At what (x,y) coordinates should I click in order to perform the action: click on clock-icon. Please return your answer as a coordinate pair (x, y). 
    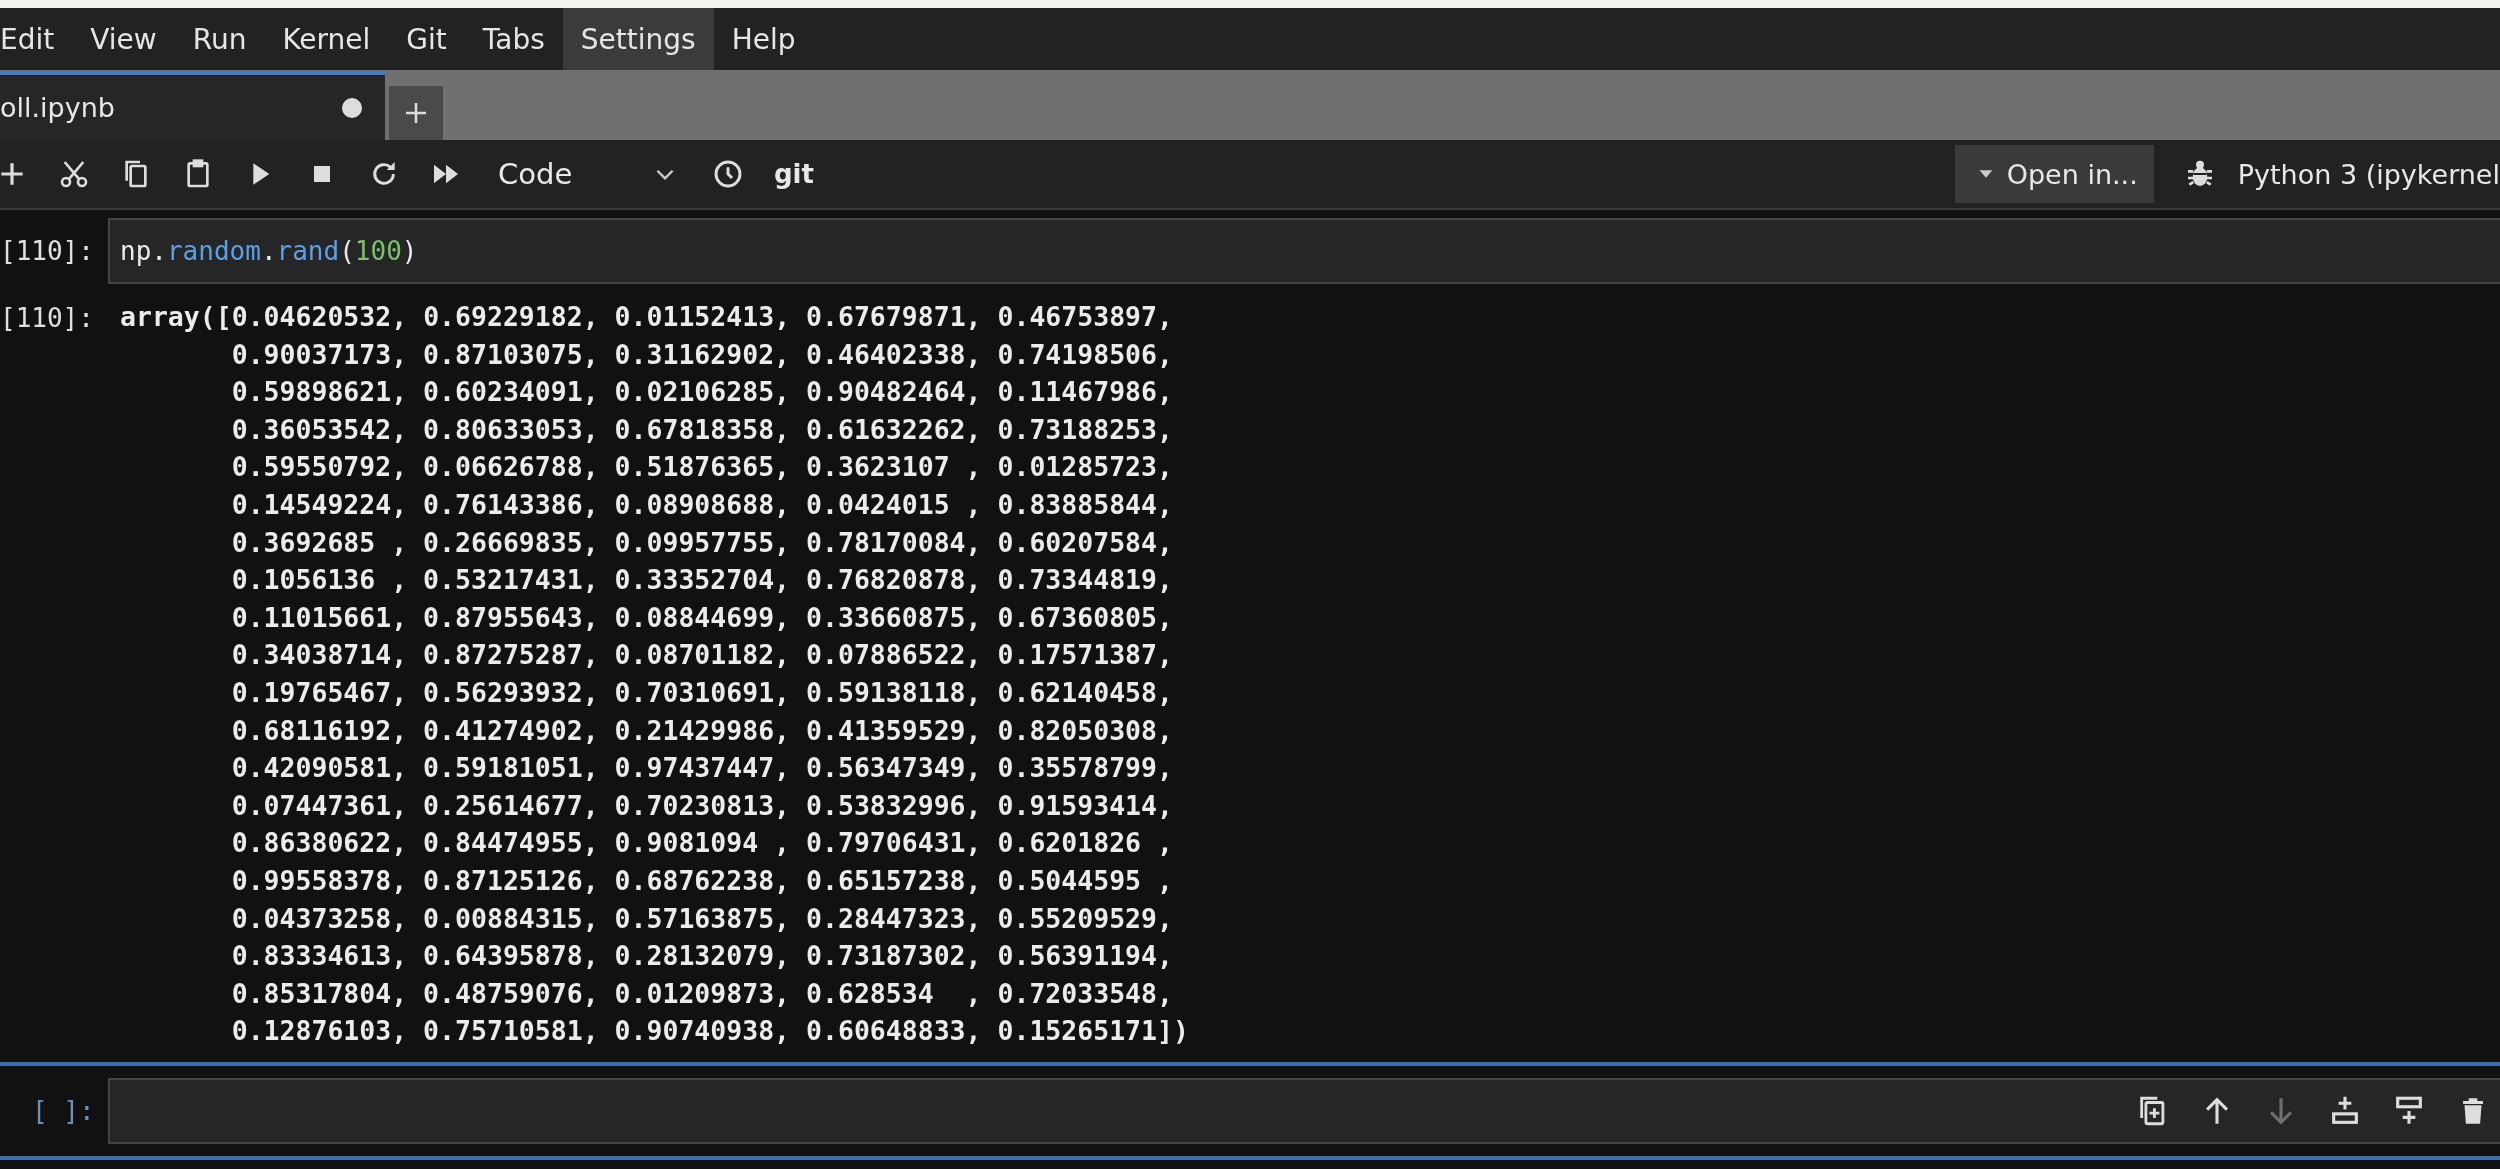
    Looking at the image, I should click on (728, 174).